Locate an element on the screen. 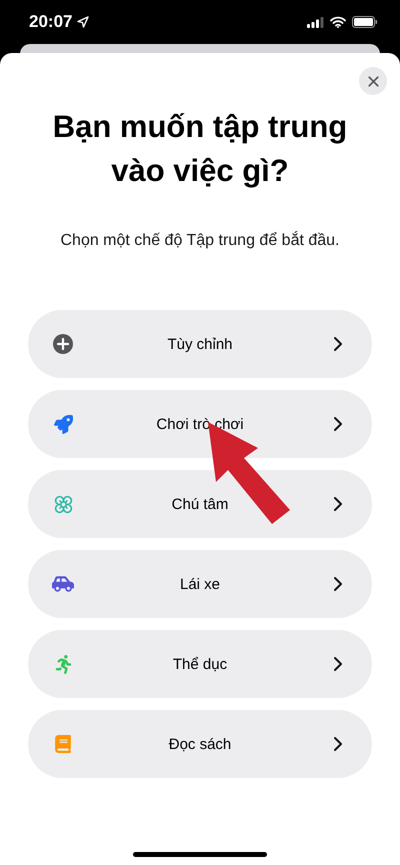 The width and height of the screenshot is (400, 865). focus-option: Tùy chỉnh is located at coordinates (200, 344).